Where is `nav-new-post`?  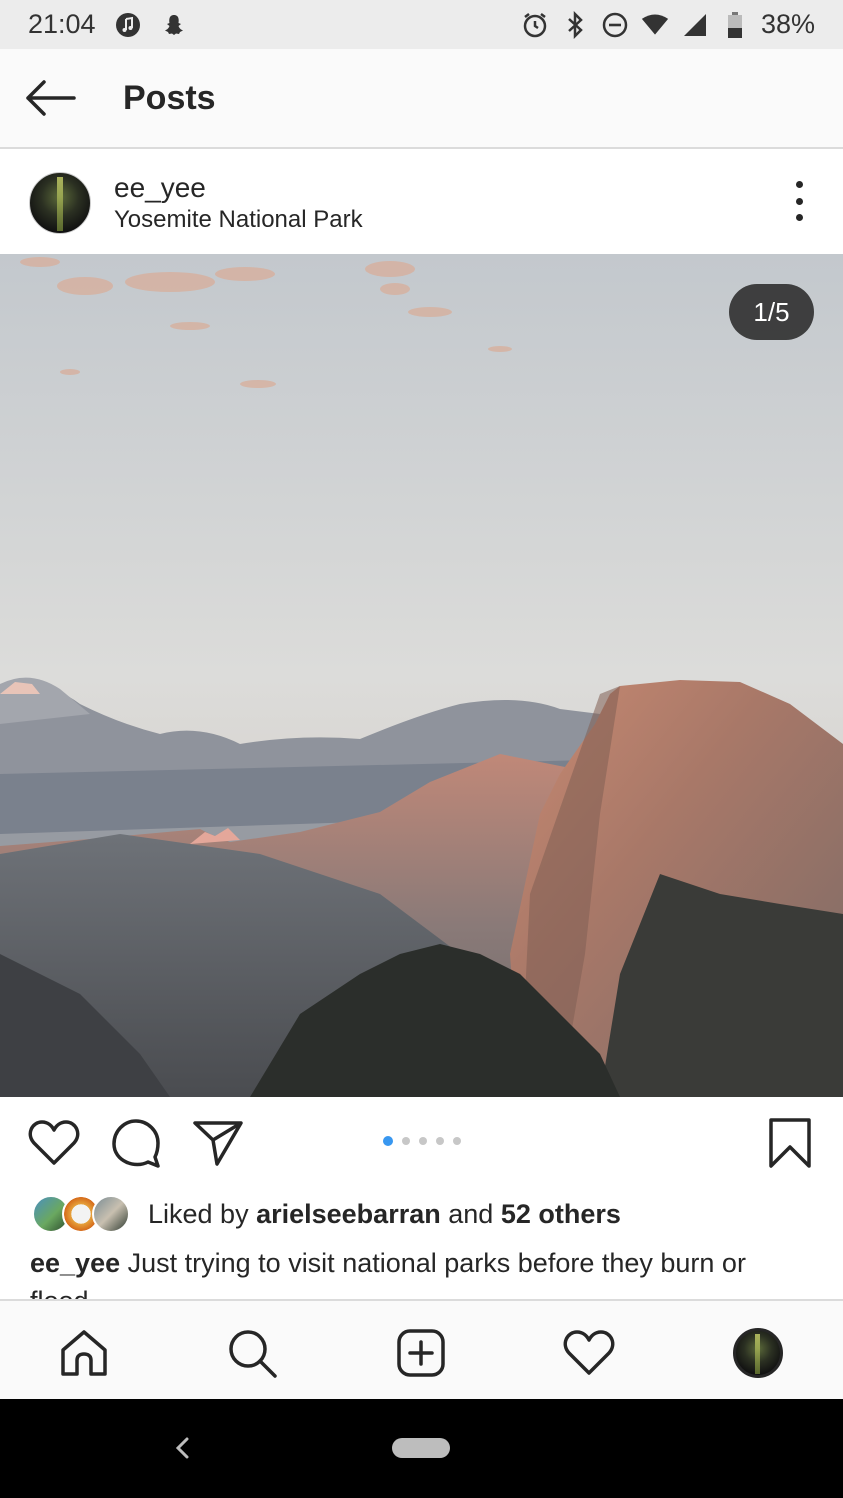
nav-new-post is located at coordinates (421, 1353).